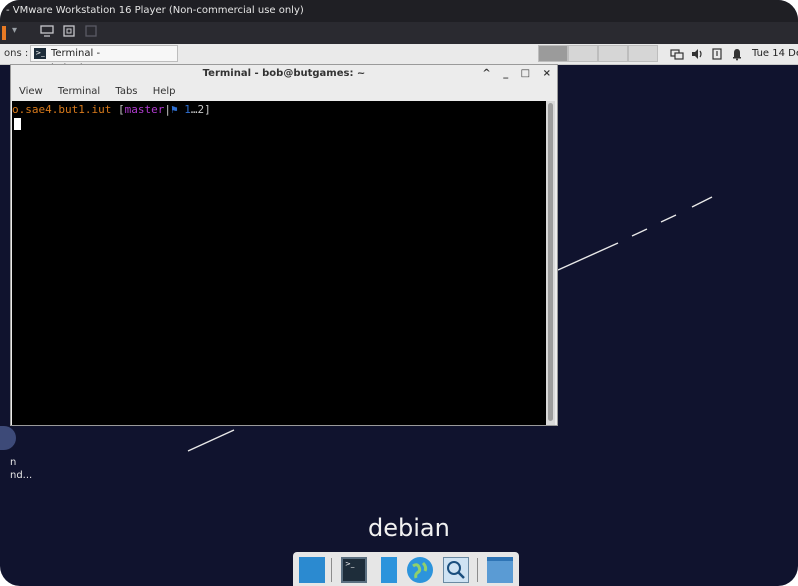  Describe the element at coordinates (79, 91) in the screenshot. I see `menu-terminal: Terminal` at that location.